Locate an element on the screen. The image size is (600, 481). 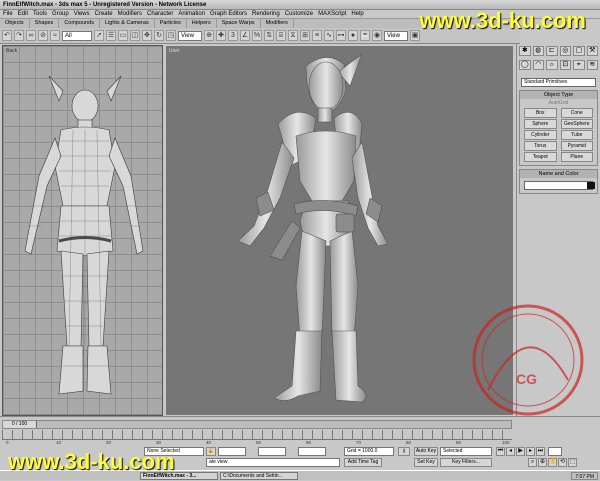
pivot-icon: ⊕ is located at coordinates (209, 35).